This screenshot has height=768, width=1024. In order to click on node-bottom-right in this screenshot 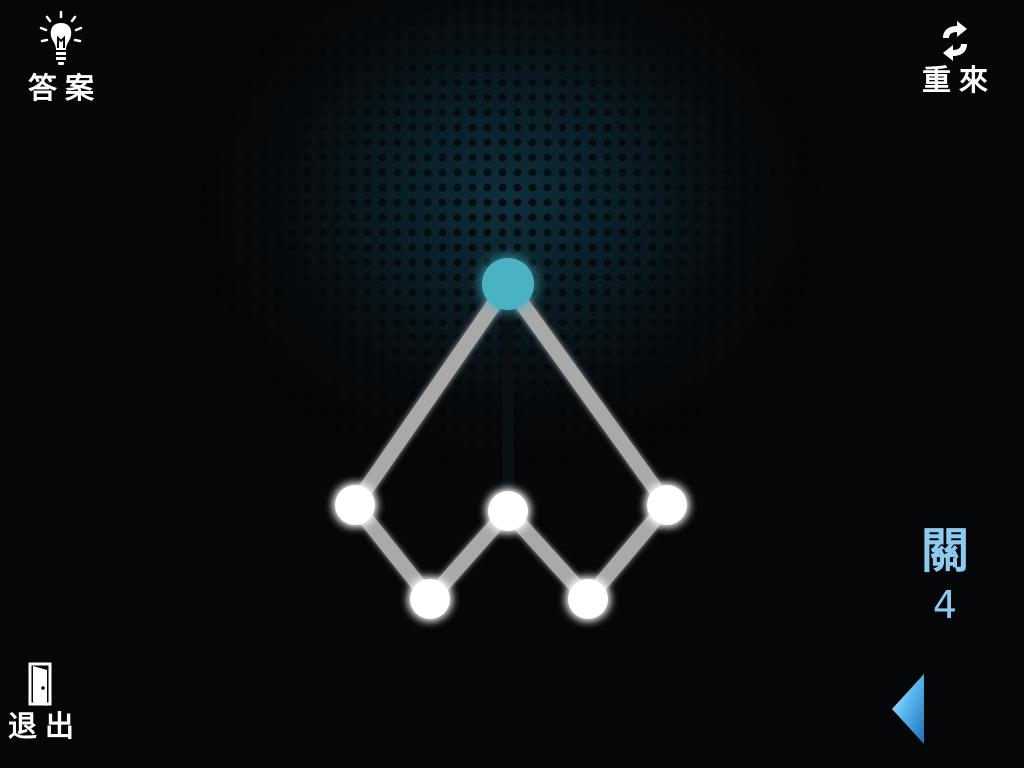, I will do `click(588, 599)`.